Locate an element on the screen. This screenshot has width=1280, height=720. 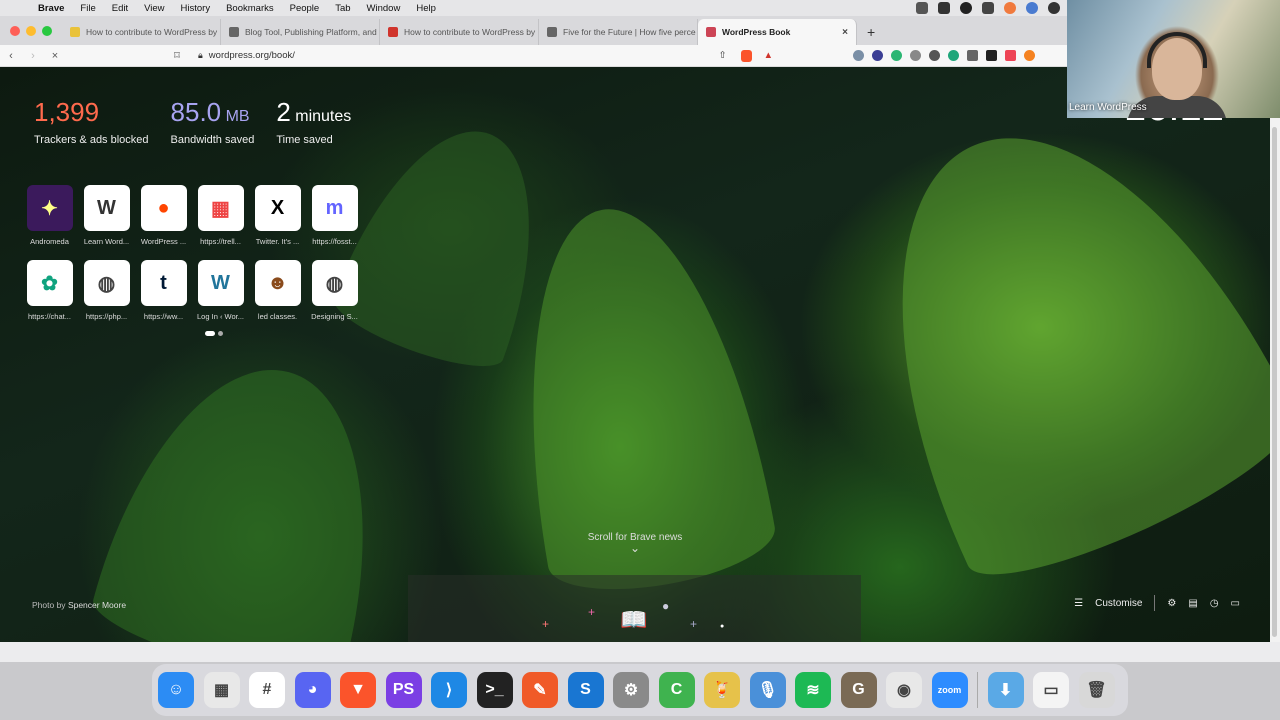
customise-button: Customise is located at coordinates (1118, 603).